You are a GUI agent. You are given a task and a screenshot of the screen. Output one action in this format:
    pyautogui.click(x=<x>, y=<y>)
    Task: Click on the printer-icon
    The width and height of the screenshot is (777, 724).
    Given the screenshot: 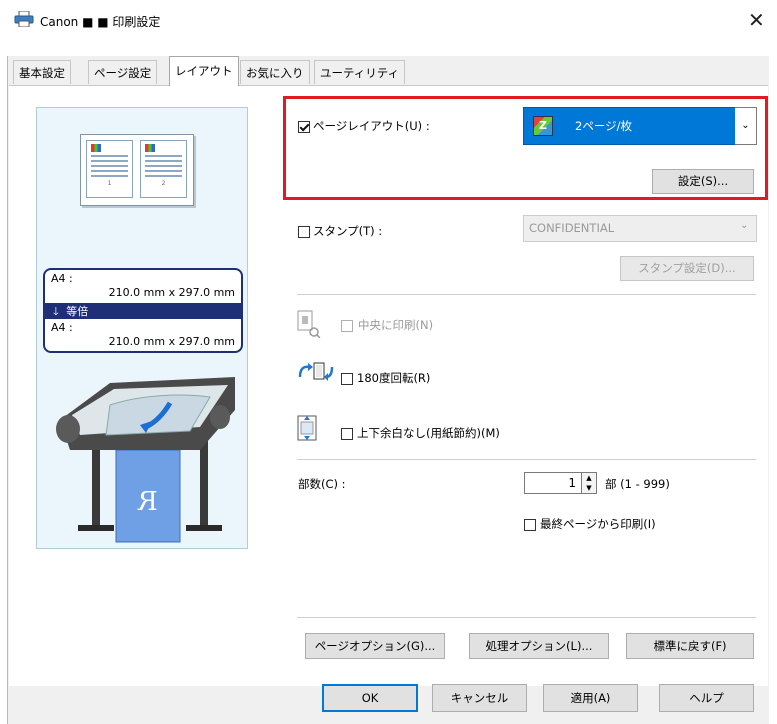 What is the action you would take?
    pyautogui.click(x=24, y=19)
    